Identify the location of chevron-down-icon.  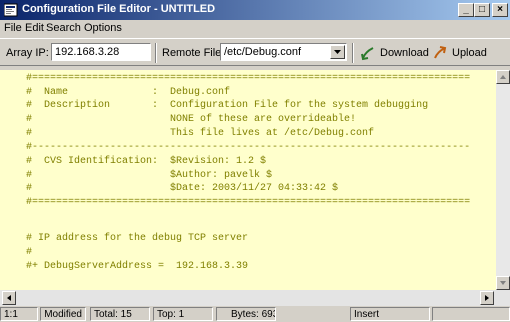
(337, 52).